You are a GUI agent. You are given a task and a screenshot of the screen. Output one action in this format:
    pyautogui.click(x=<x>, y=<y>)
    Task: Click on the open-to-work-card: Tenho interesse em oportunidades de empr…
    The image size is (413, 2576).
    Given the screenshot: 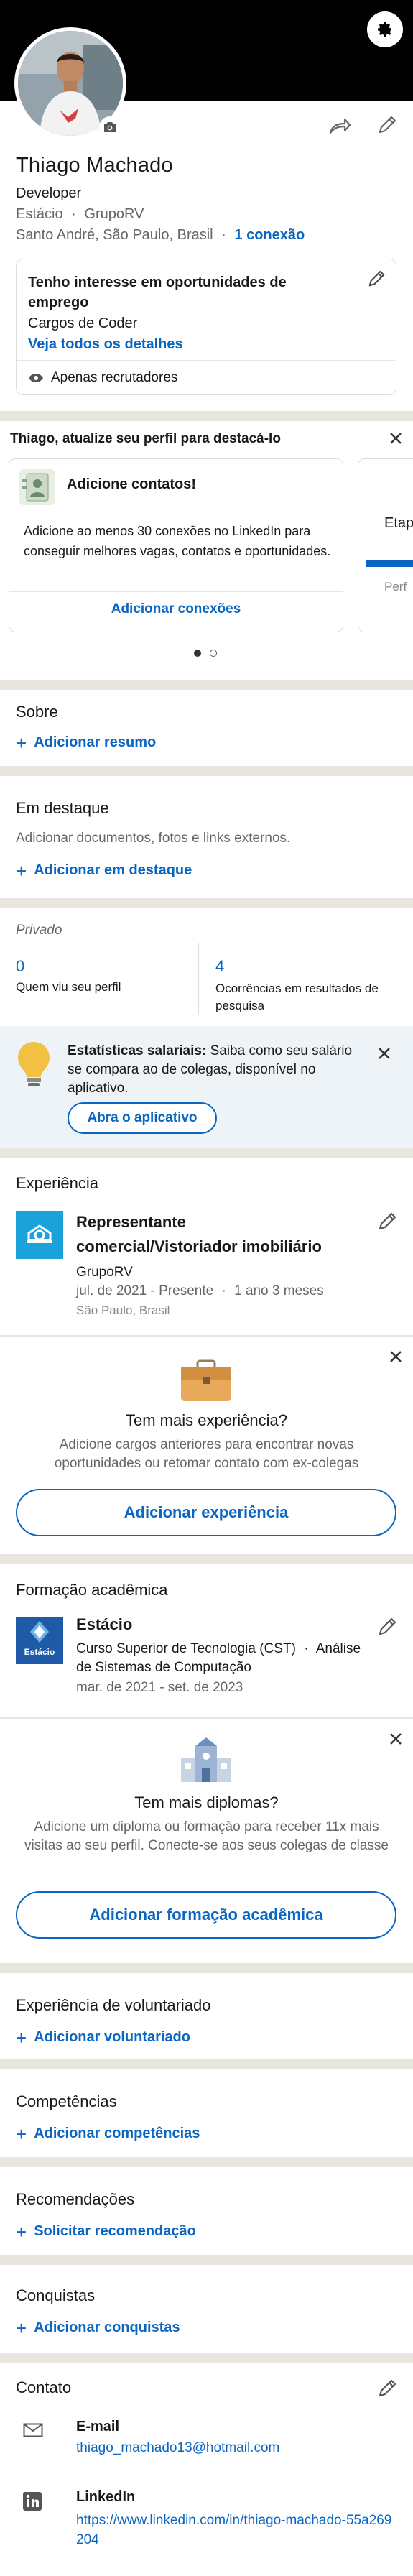 What is the action you would take?
    pyautogui.click(x=206, y=327)
    